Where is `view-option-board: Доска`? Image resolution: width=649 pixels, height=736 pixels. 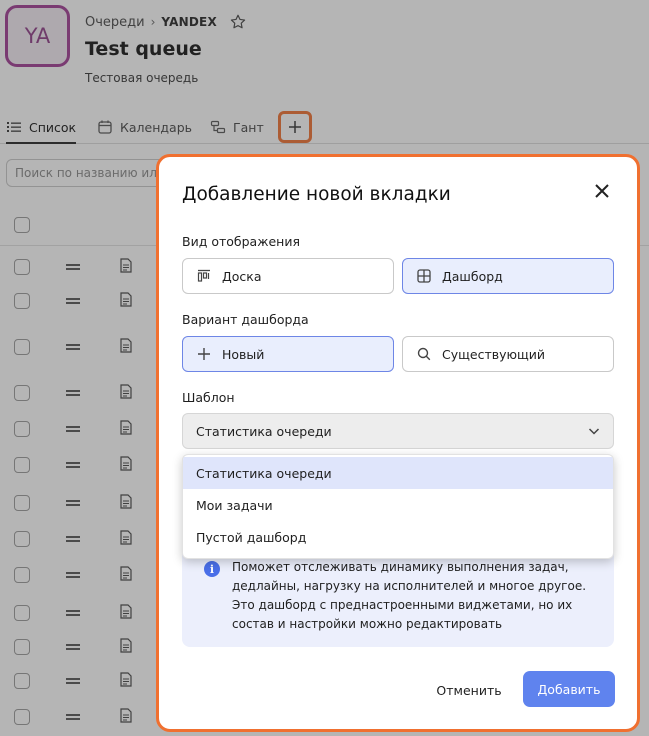
view-option-board: Доска is located at coordinates (288, 276).